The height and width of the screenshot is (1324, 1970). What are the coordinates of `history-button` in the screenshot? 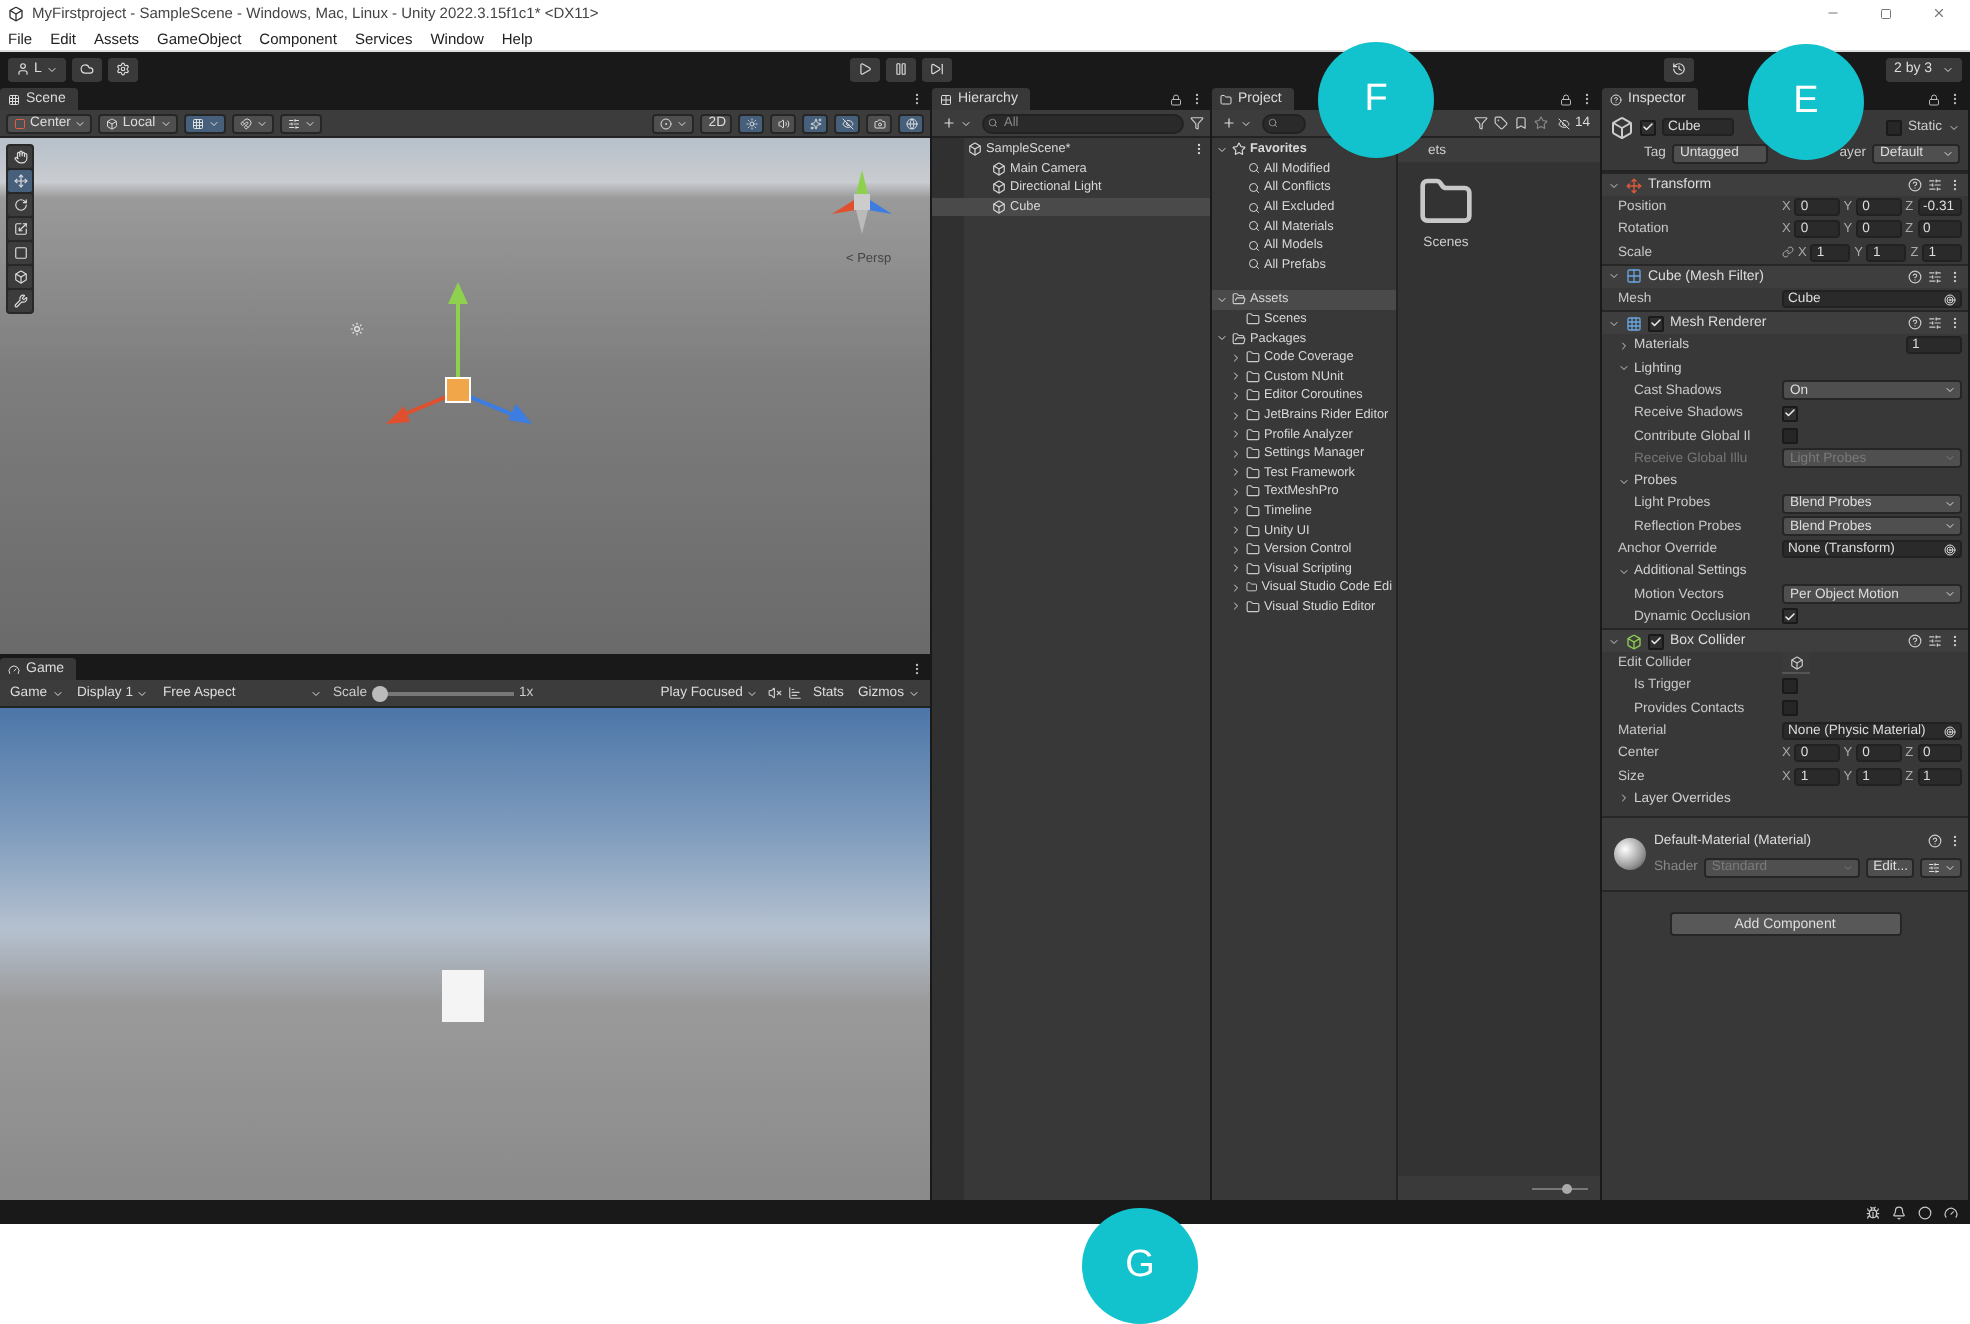 It's located at (1679, 69).